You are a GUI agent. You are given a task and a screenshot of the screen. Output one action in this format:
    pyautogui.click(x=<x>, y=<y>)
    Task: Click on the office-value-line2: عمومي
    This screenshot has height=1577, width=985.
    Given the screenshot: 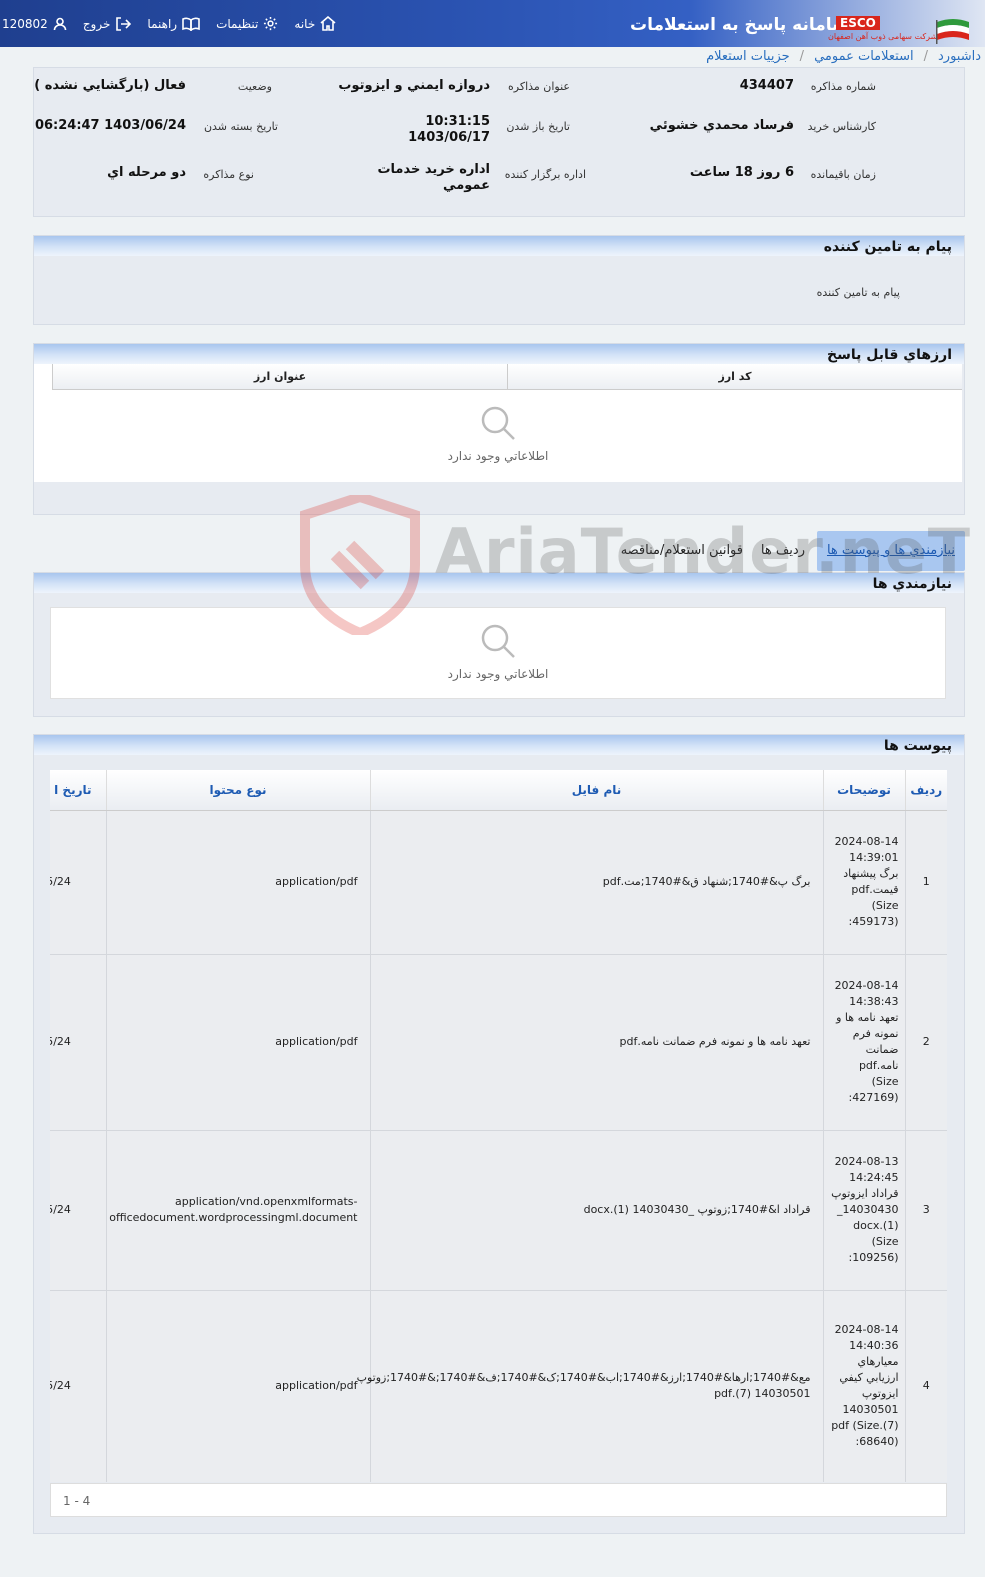 What is the action you would take?
    pyautogui.click(x=466, y=185)
    